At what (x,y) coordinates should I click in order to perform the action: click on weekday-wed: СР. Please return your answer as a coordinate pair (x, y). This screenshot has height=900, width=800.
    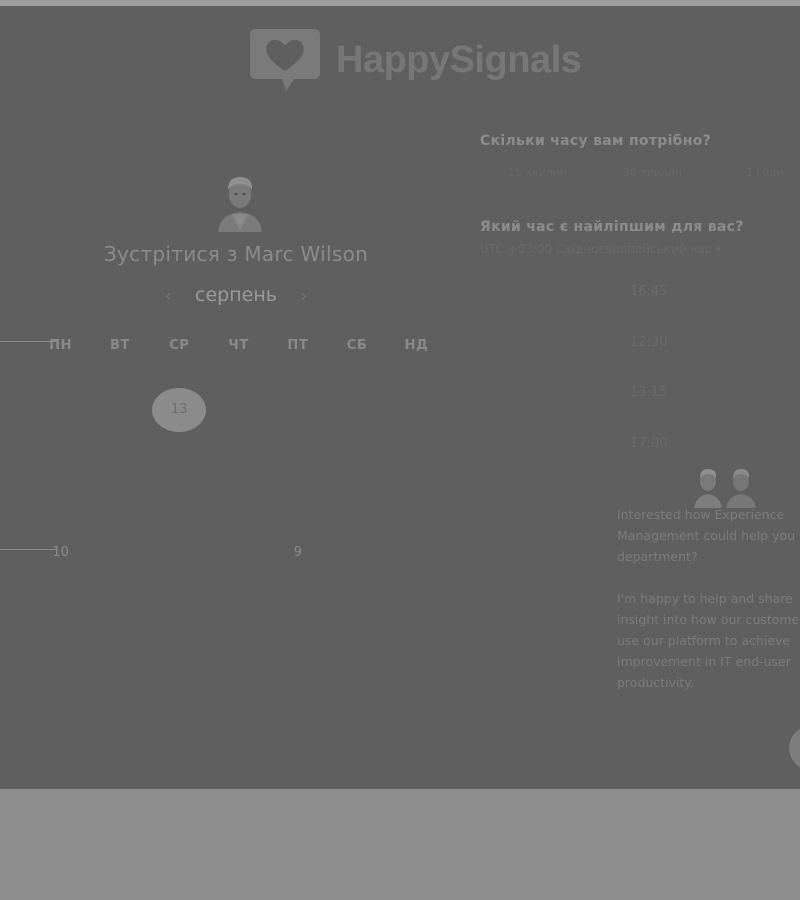
    Looking at the image, I should click on (179, 345).